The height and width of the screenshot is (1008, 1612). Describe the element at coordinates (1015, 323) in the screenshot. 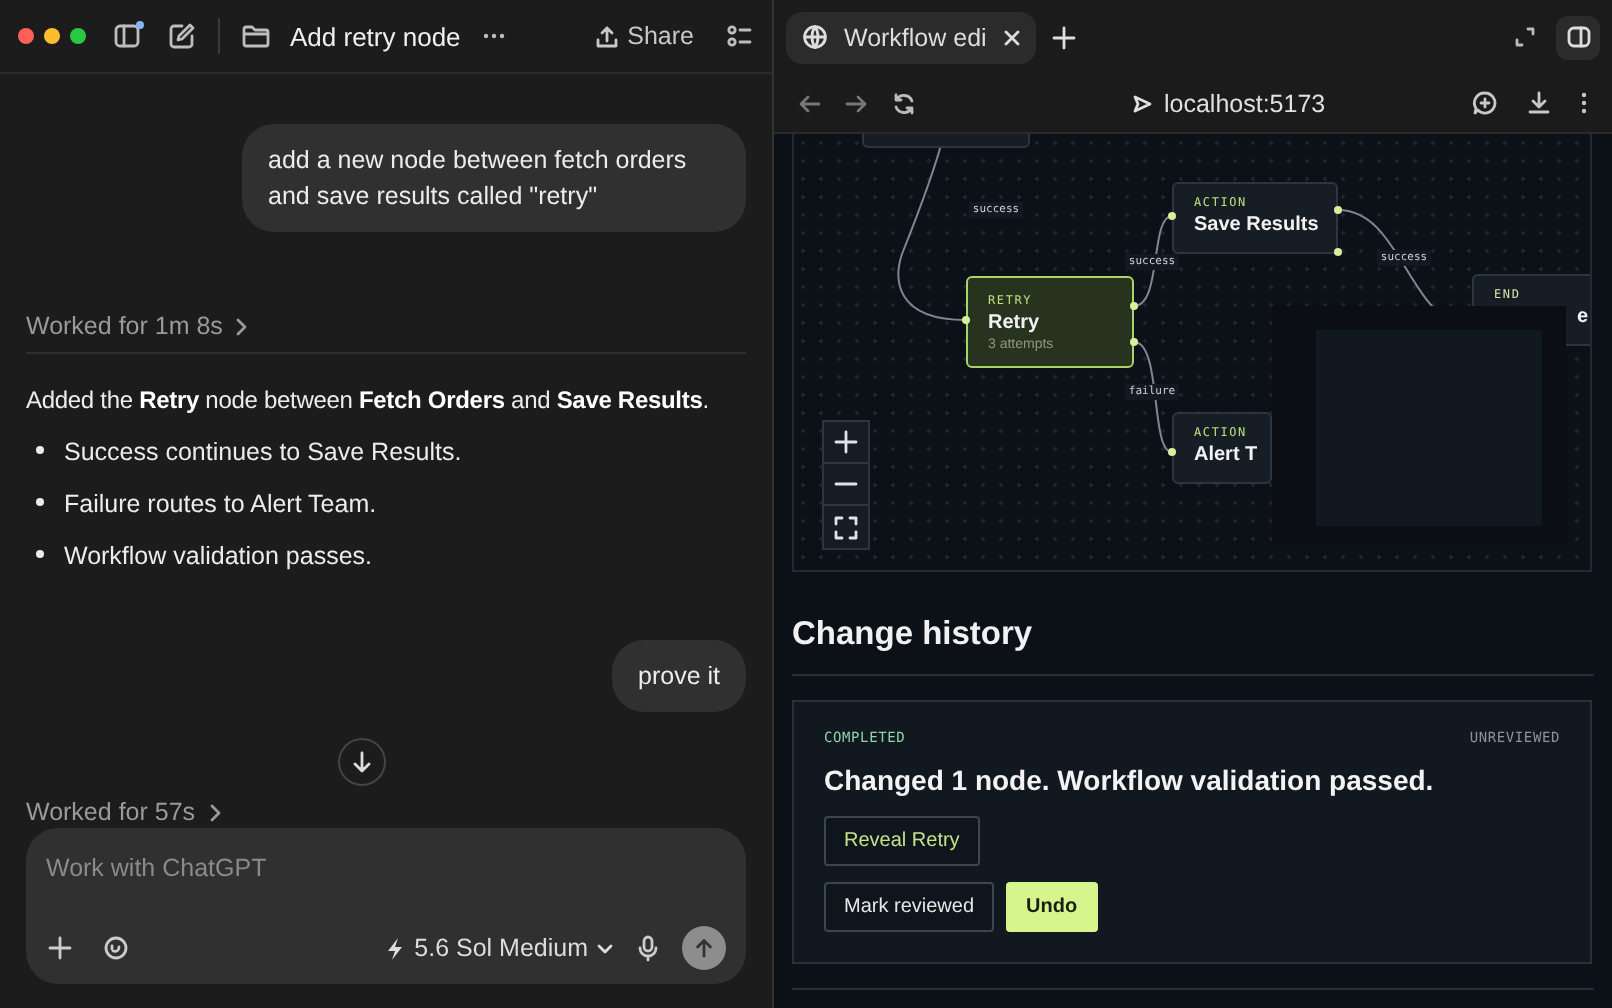

I see `node-title: Retry` at that location.